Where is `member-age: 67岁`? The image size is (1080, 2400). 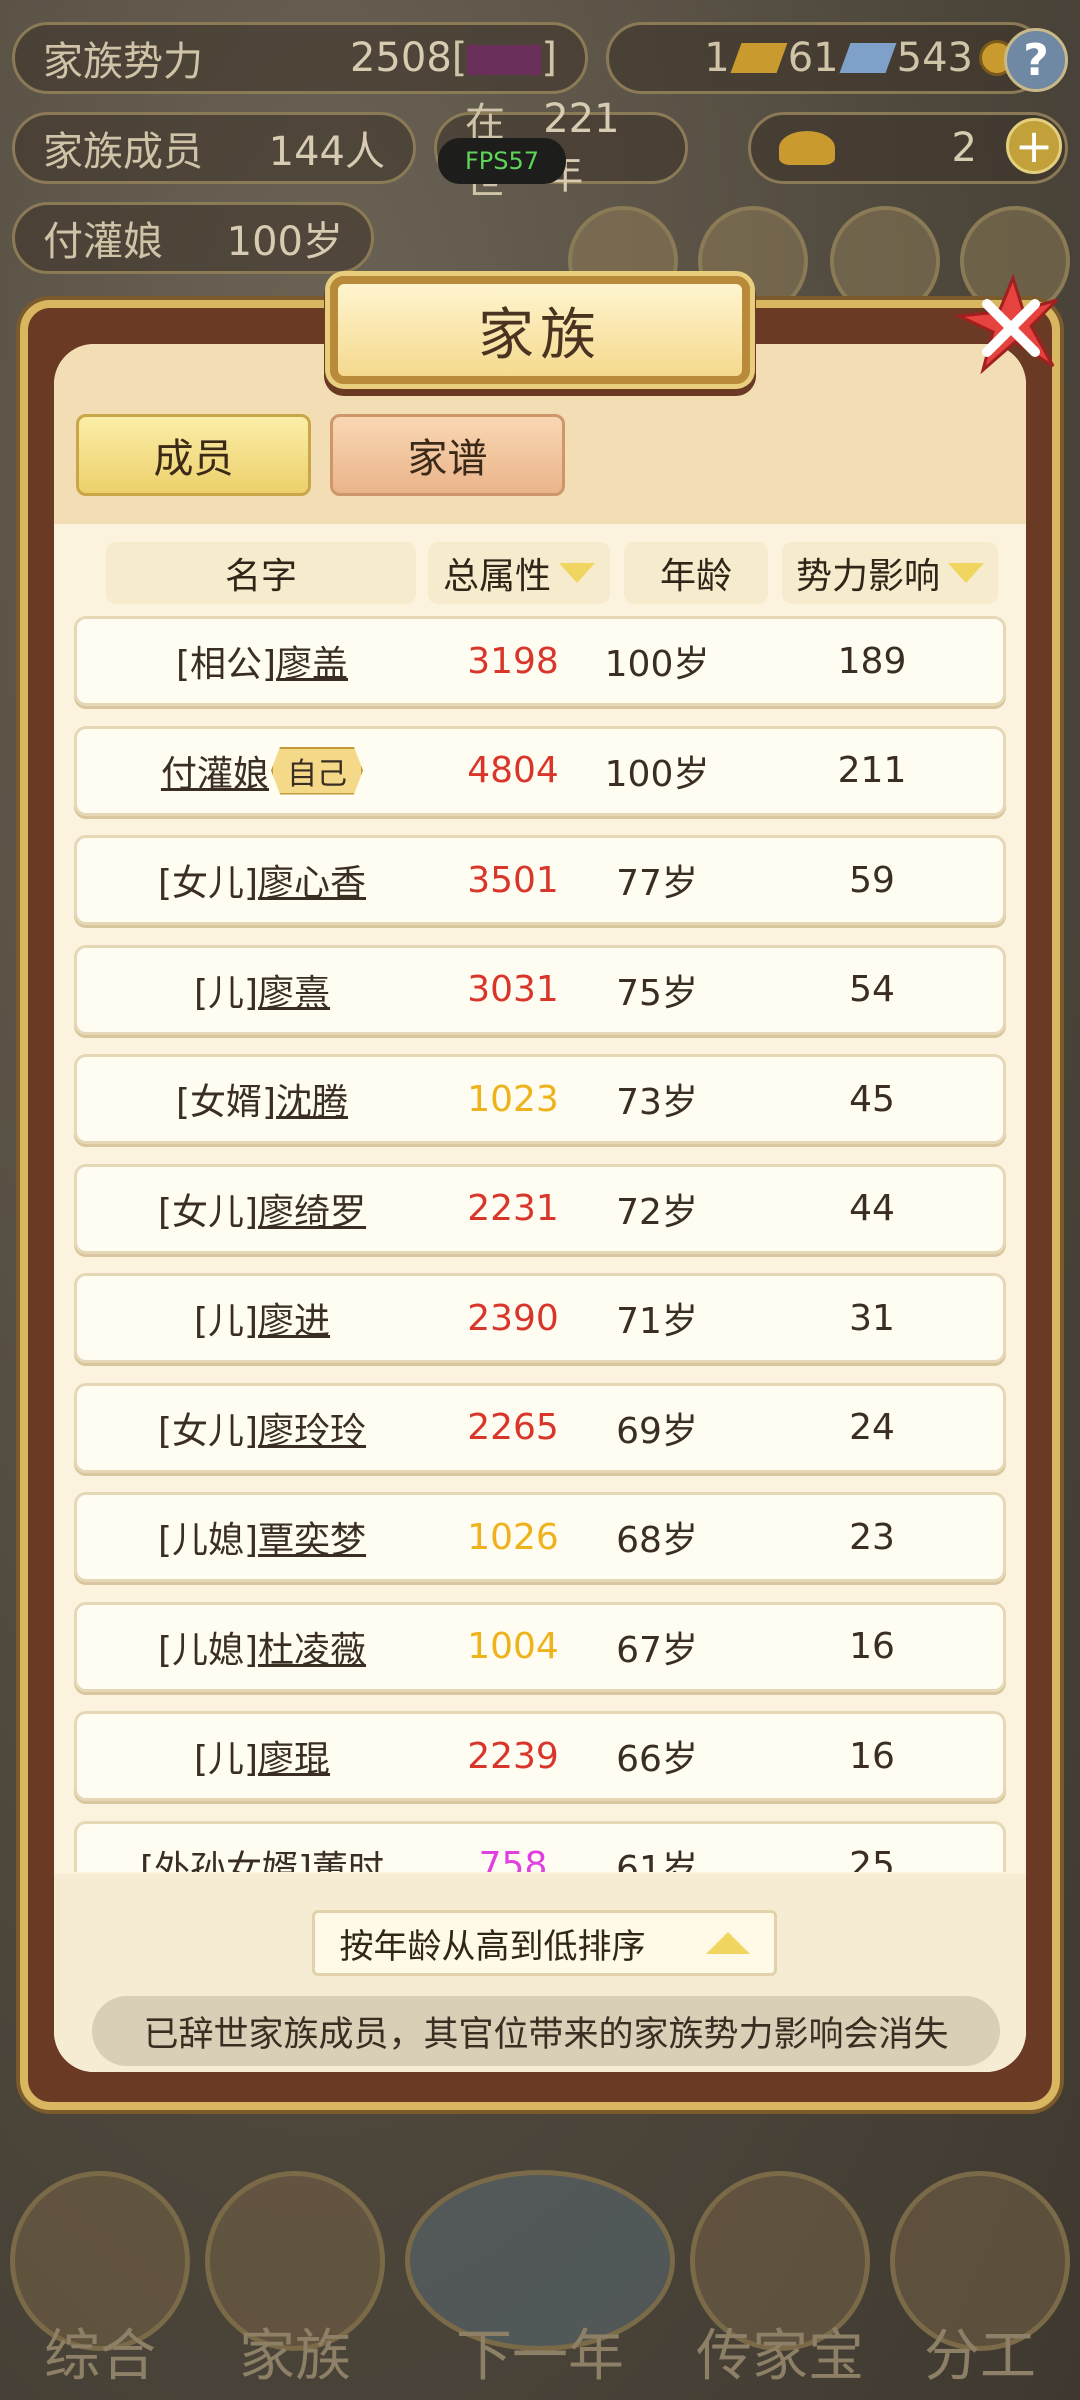 member-age: 67岁 is located at coordinates (657, 1650).